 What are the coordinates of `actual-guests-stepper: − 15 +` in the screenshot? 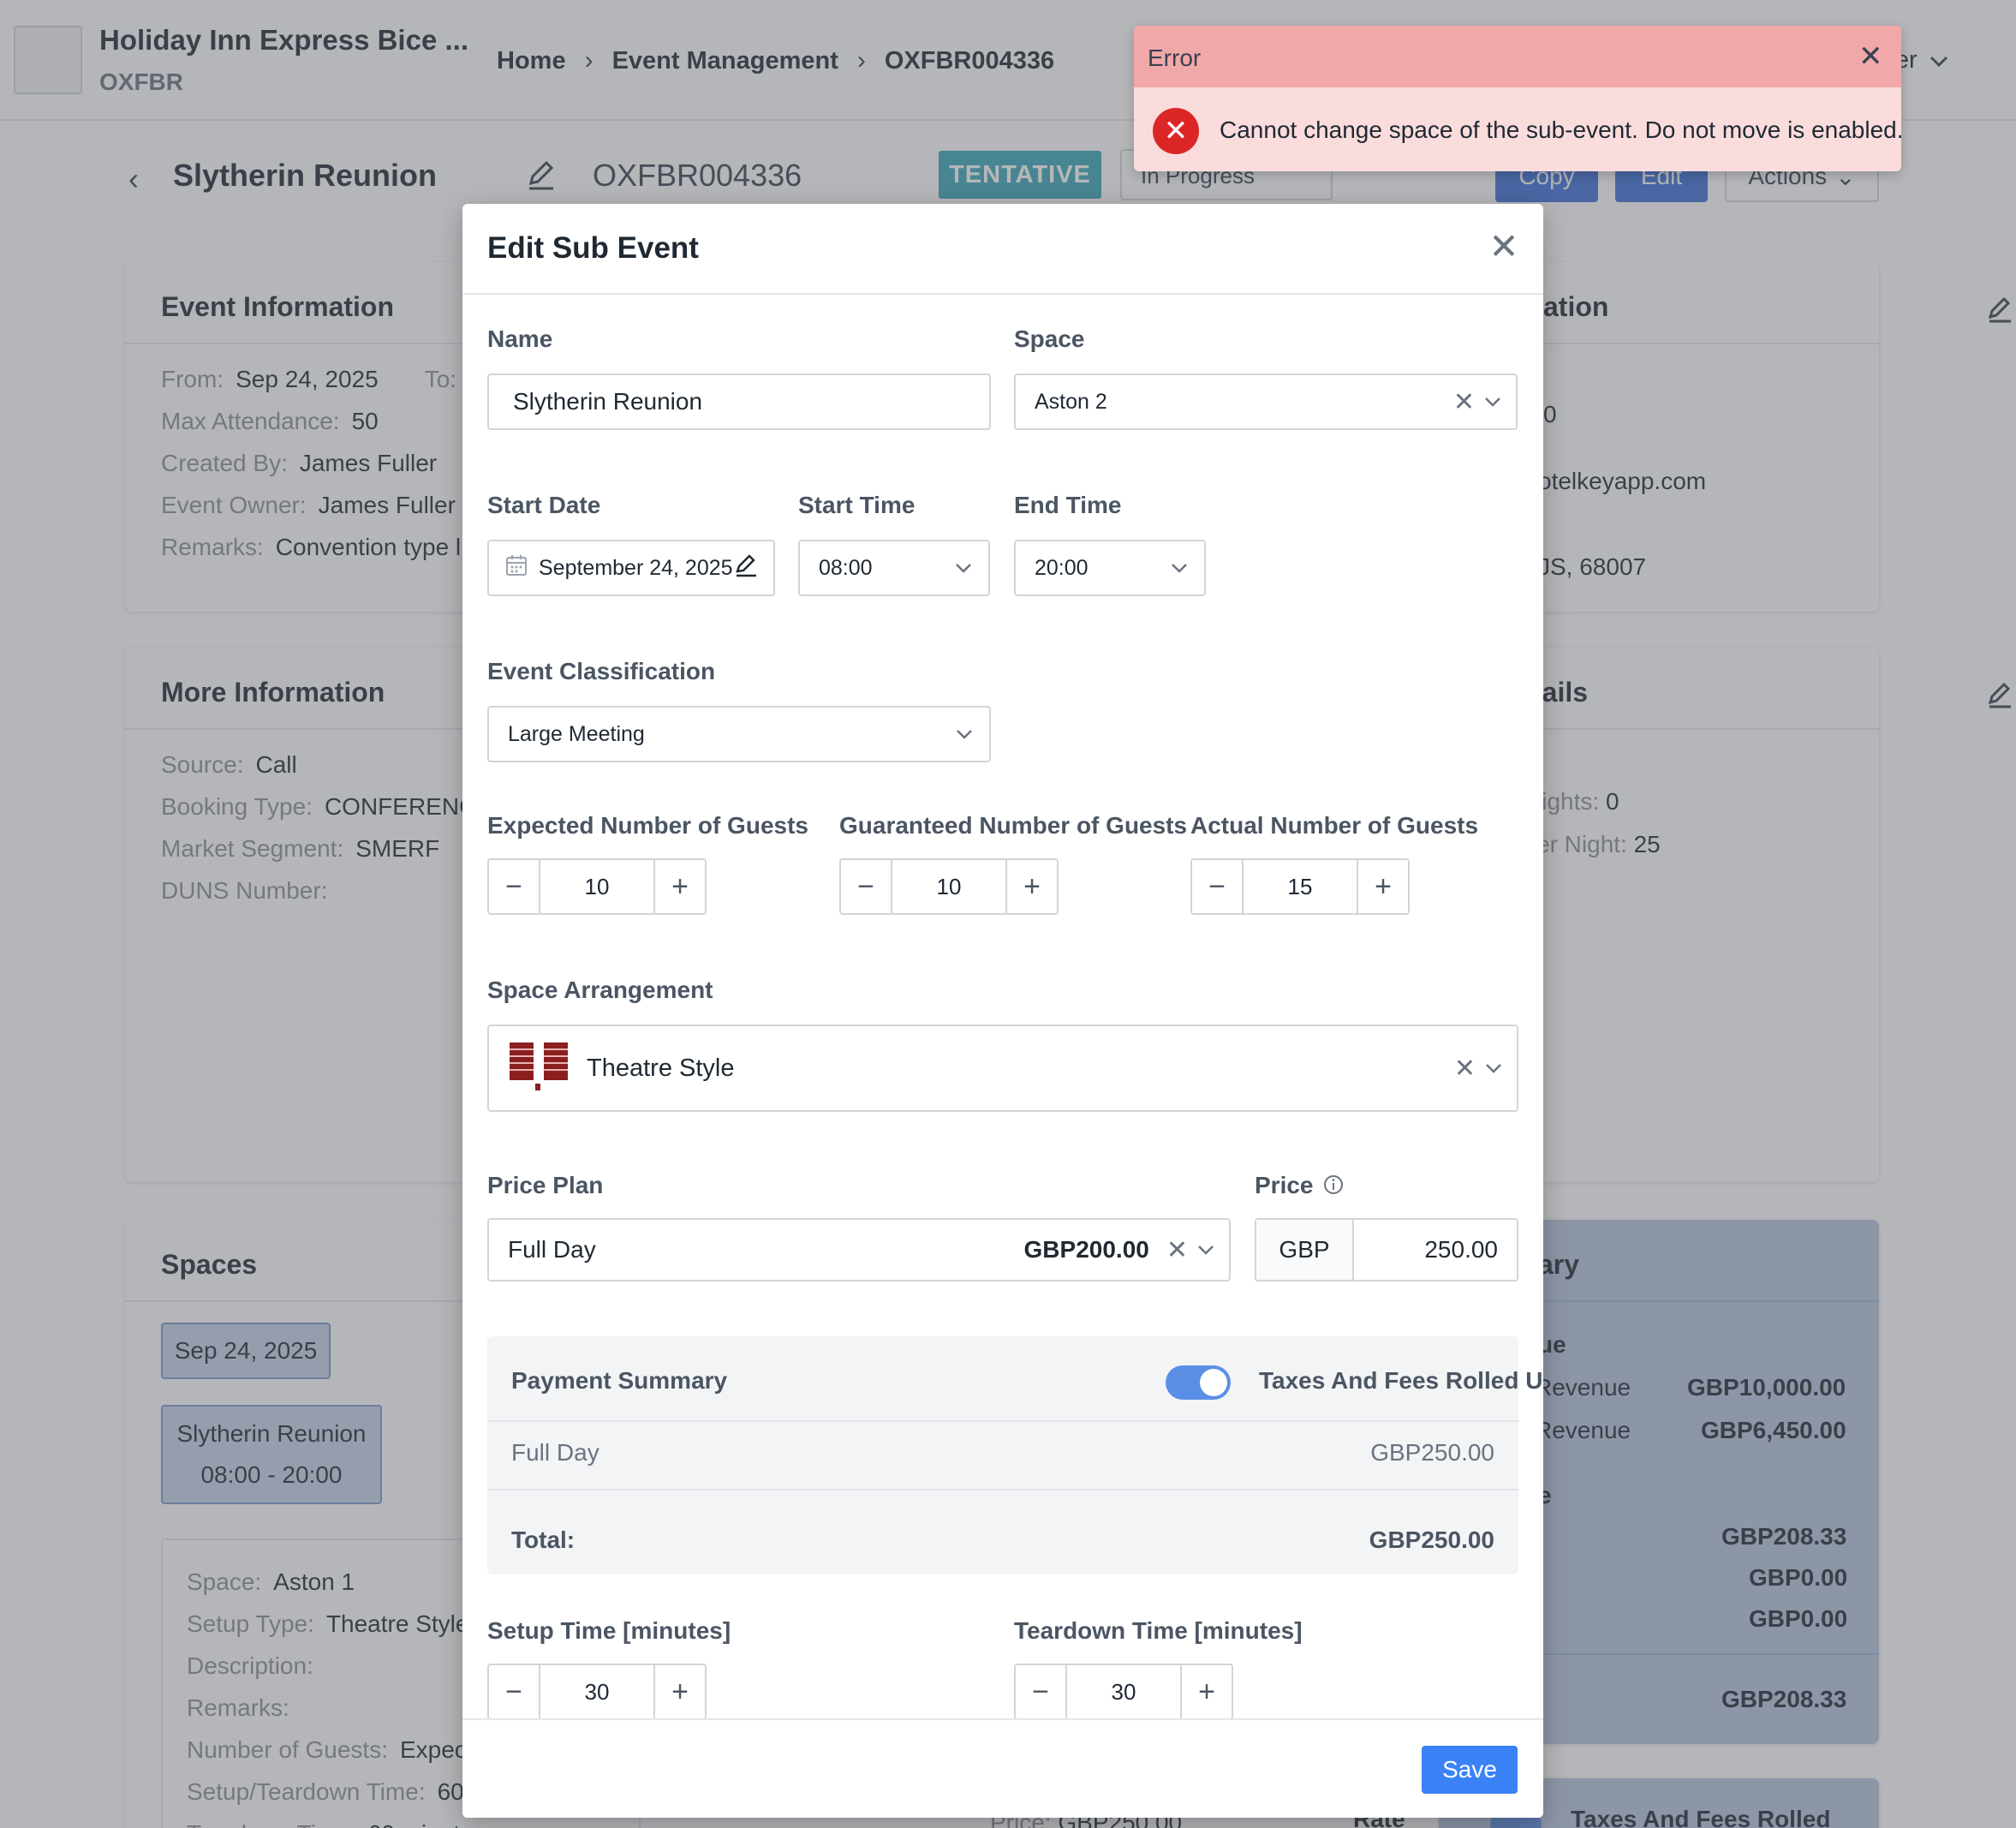 It's located at (1300, 886).